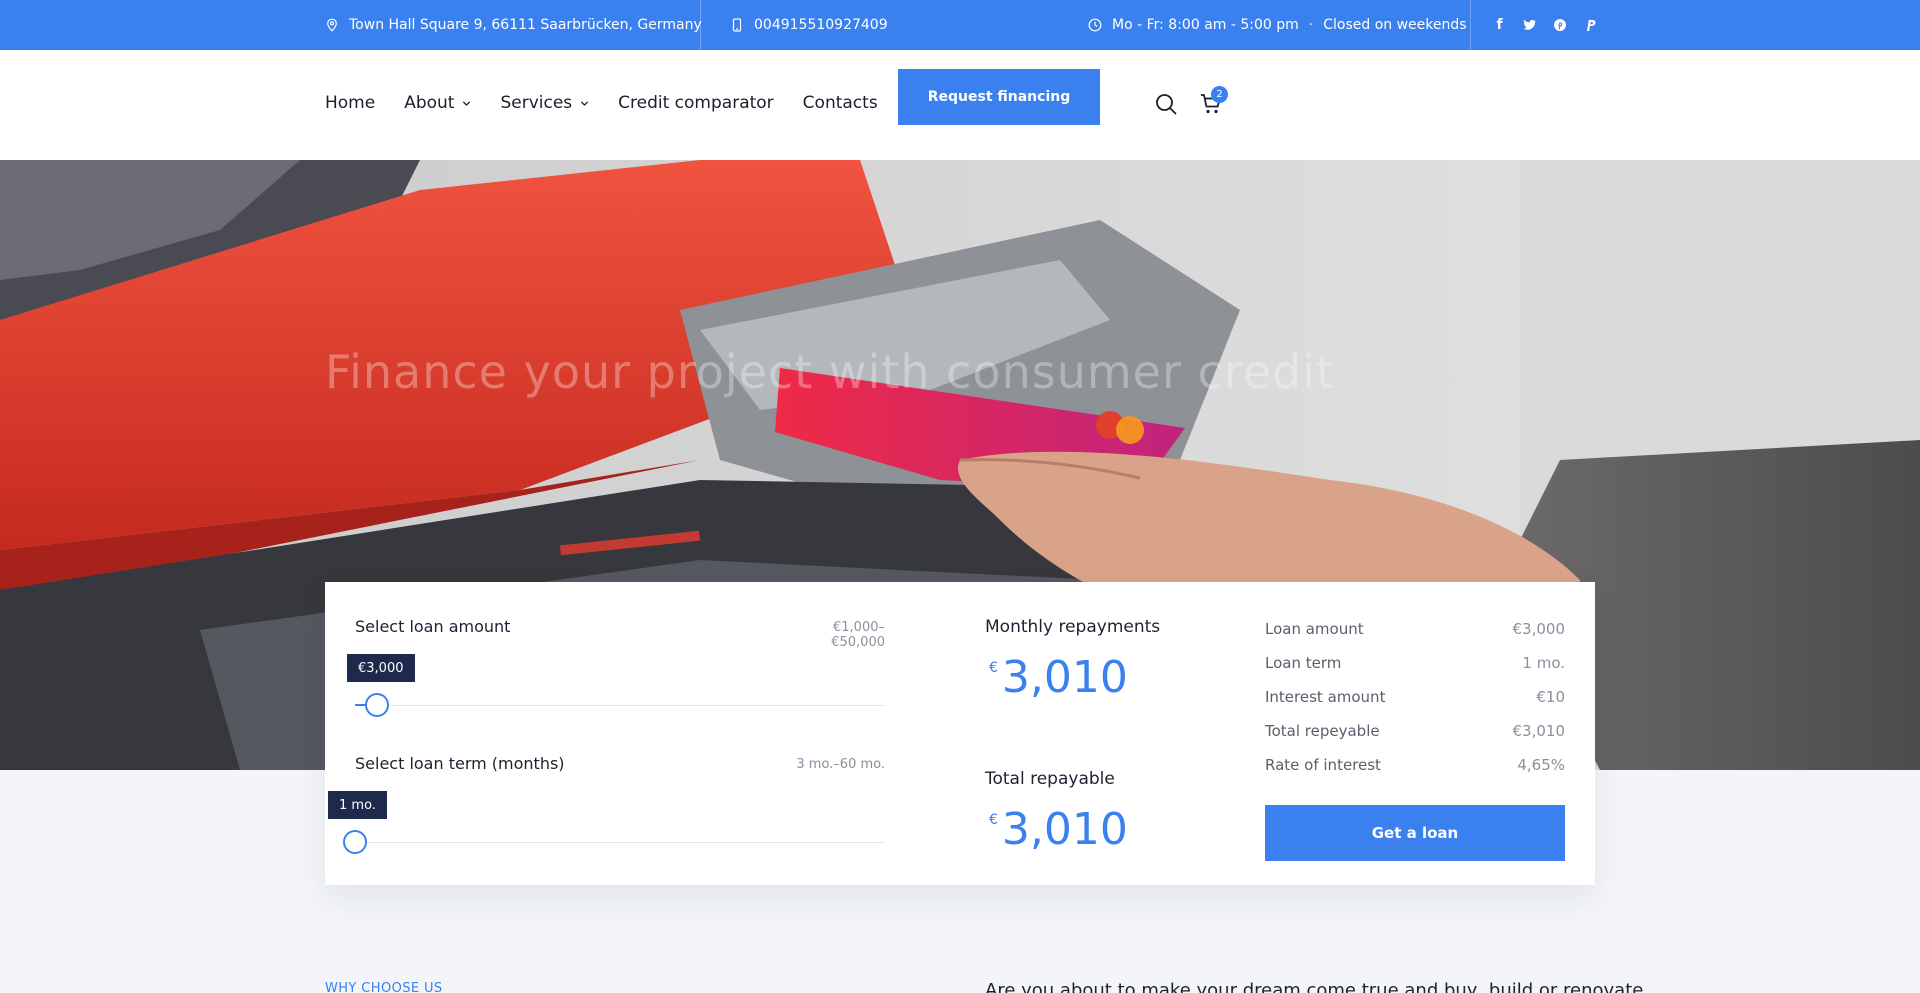 This screenshot has width=1920, height=993. Describe the element at coordinates (1323, 765) in the screenshot. I see `summary-label: Rate of interest` at that location.